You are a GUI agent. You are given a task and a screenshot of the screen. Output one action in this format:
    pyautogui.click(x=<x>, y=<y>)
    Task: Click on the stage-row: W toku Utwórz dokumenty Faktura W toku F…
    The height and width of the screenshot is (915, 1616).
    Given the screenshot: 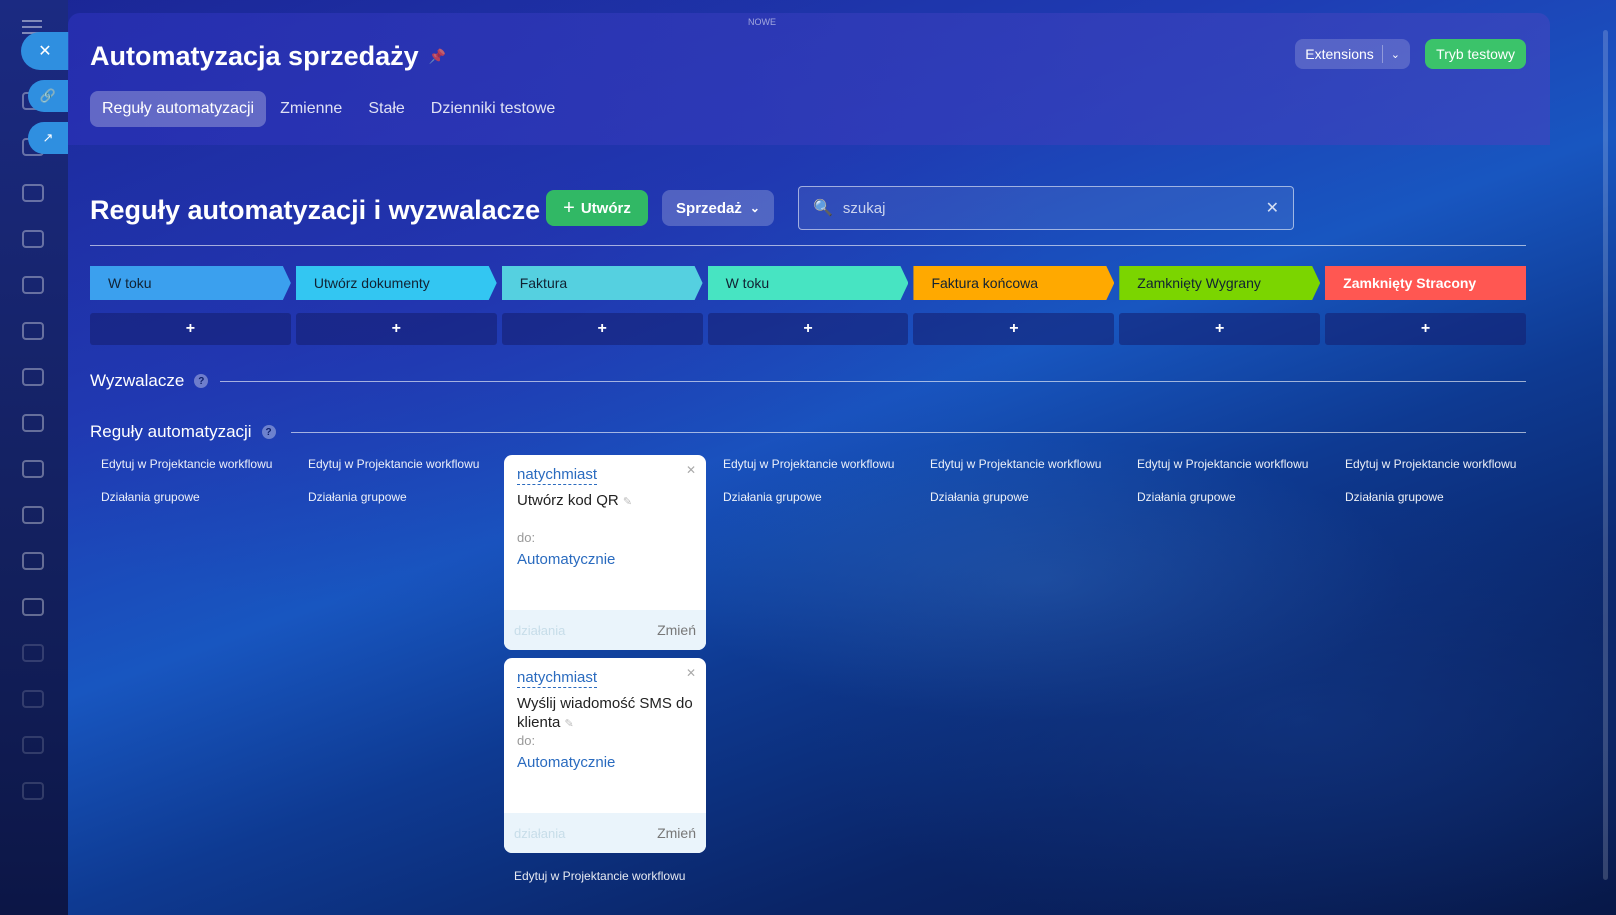 What is the action you would take?
    pyautogui.click(x=808, y=283)
    